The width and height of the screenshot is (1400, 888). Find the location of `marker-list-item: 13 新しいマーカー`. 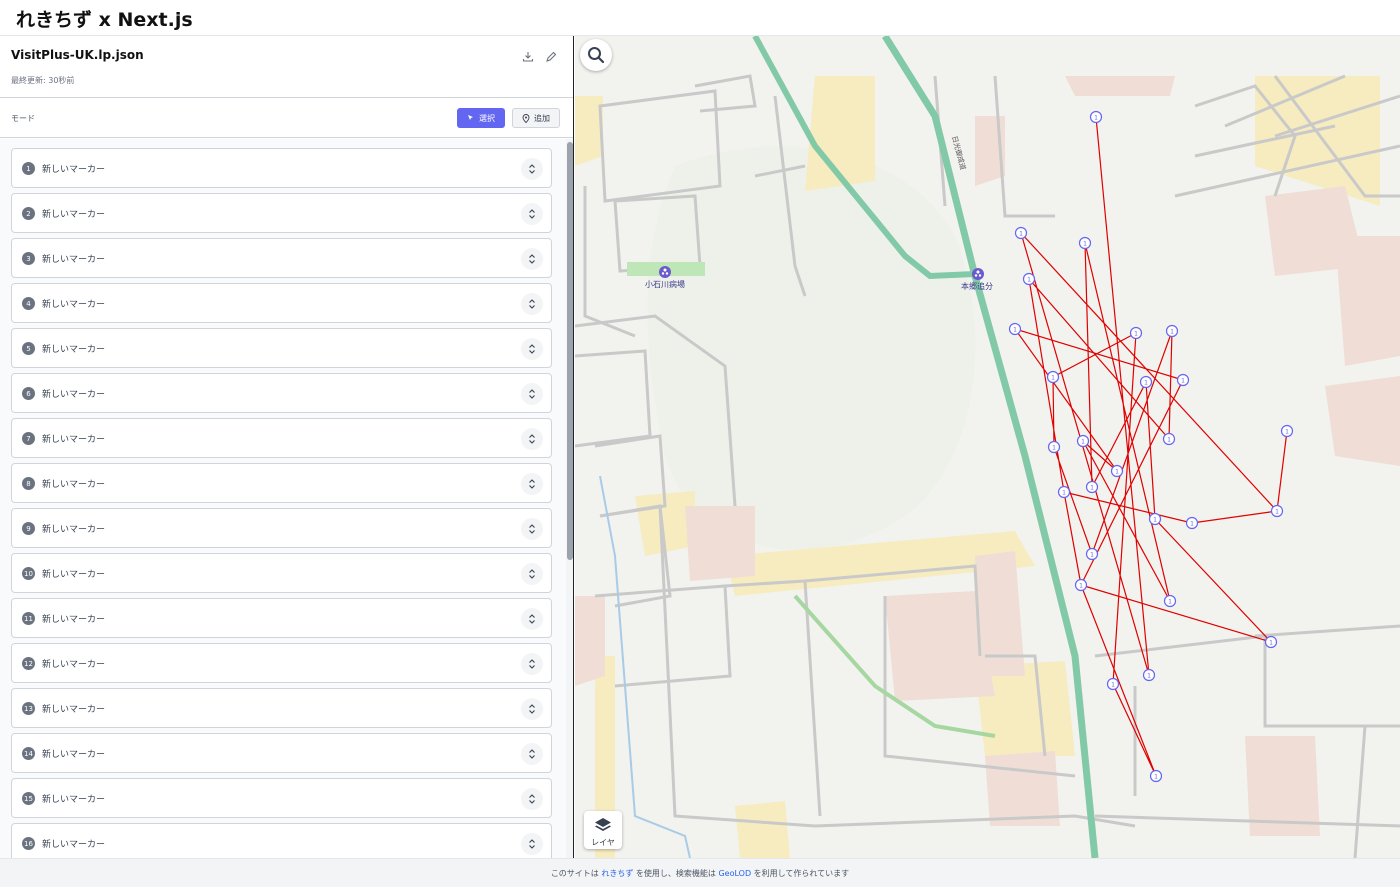

marker-list-item: 13 新しいマーカー is located at coordinates (281, 708).